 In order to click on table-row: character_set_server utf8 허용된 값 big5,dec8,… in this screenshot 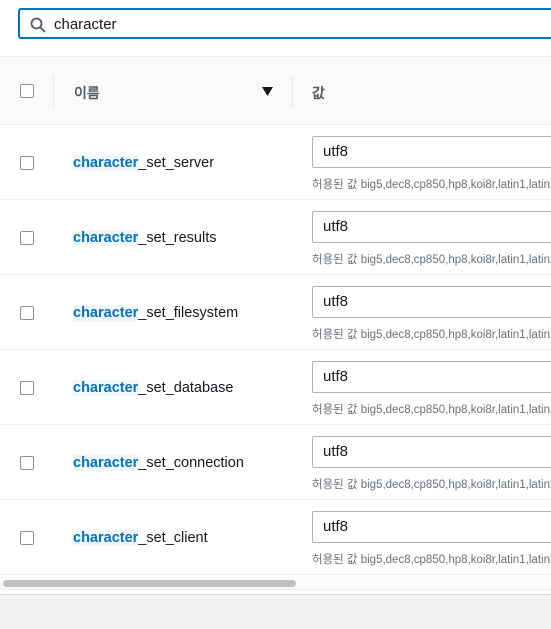, I will do `click(275, 162)`.